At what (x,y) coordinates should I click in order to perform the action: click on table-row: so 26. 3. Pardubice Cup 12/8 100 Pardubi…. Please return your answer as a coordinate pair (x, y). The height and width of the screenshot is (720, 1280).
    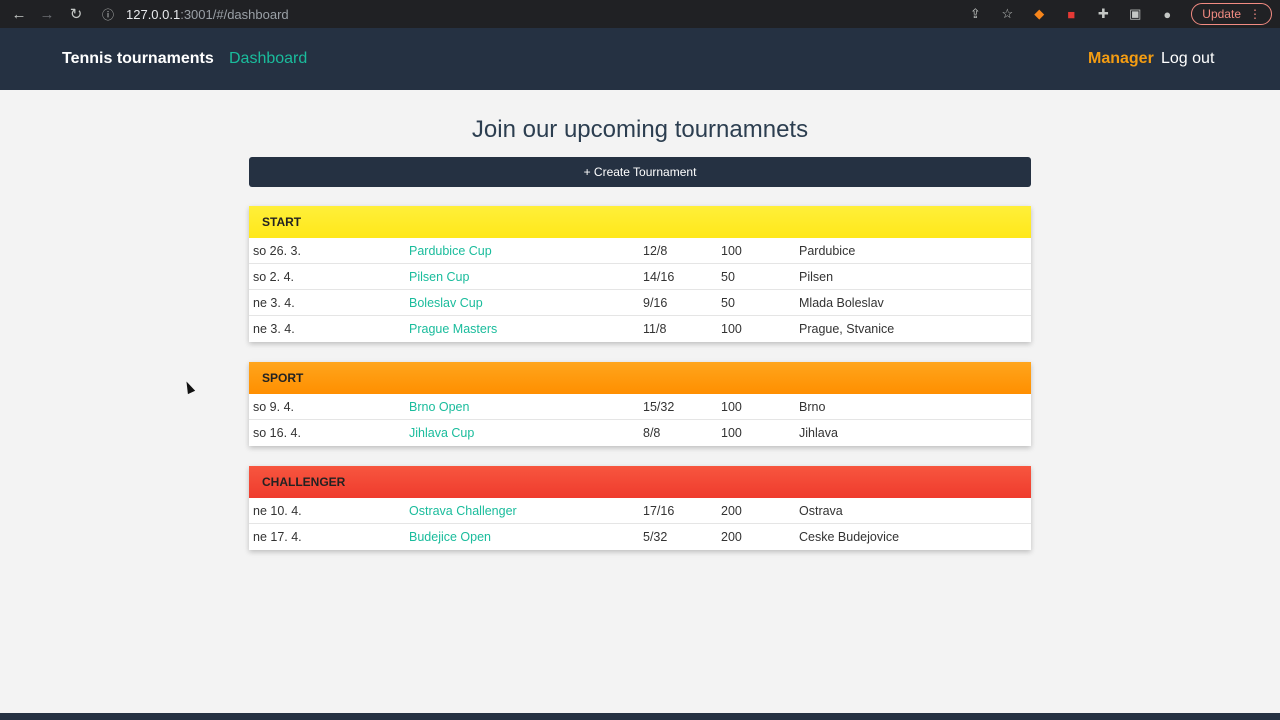
    Looking at the image, I should click on (640, 251).